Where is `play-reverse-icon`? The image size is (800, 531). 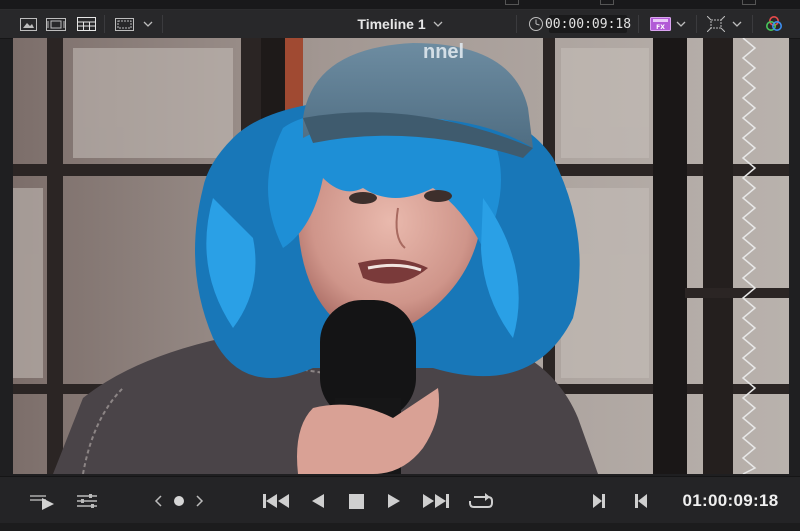
play-reverse-icon is located at coordinates (318, 501).